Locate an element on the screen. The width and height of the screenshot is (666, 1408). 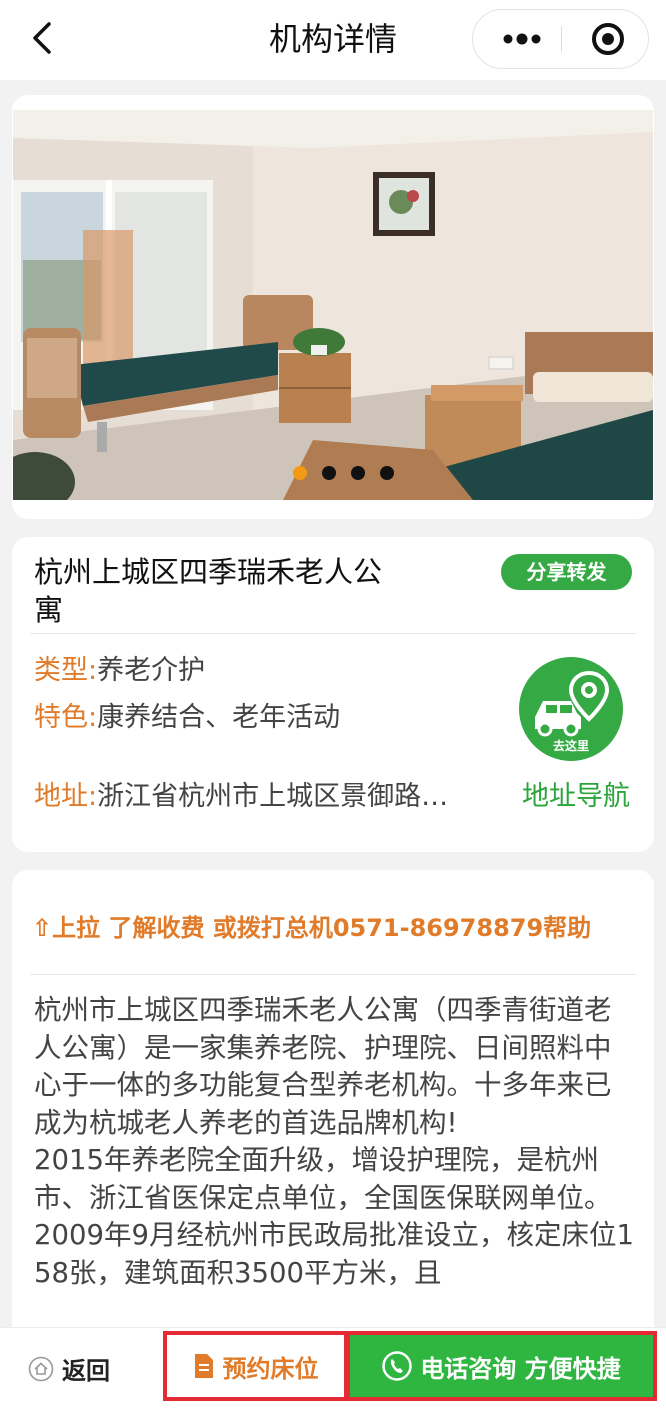
phone-consult-button: 电话咨询 方便快捷 is located at coordinates (501, 1366).